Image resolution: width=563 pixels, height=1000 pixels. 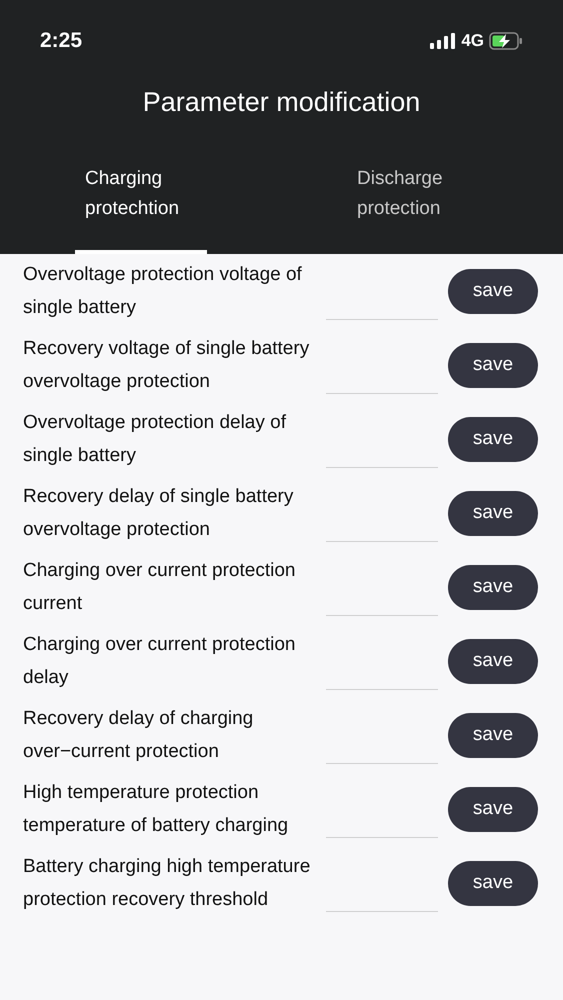 What do you see at coordinates (61, 41) in the screenshot?
I see `status-time: 2:25` at bounding box center [61, 41].